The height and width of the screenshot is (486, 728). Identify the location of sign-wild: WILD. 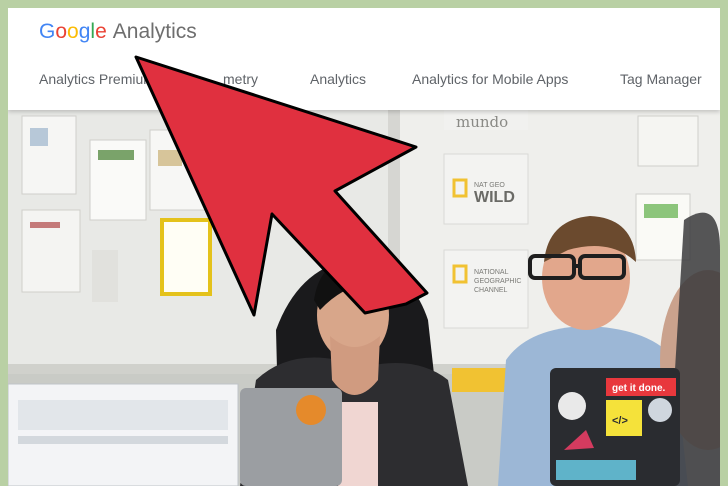
(494, 197).